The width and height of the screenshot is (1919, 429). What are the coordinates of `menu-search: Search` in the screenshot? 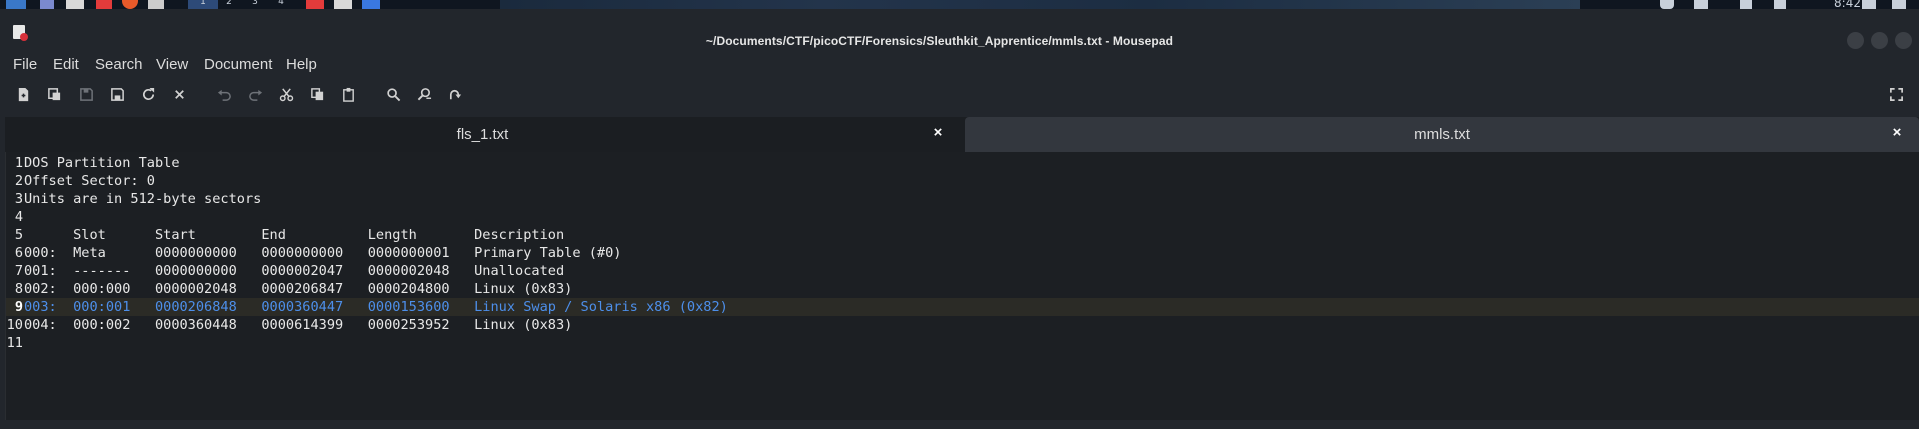 It's located at (119, 64).